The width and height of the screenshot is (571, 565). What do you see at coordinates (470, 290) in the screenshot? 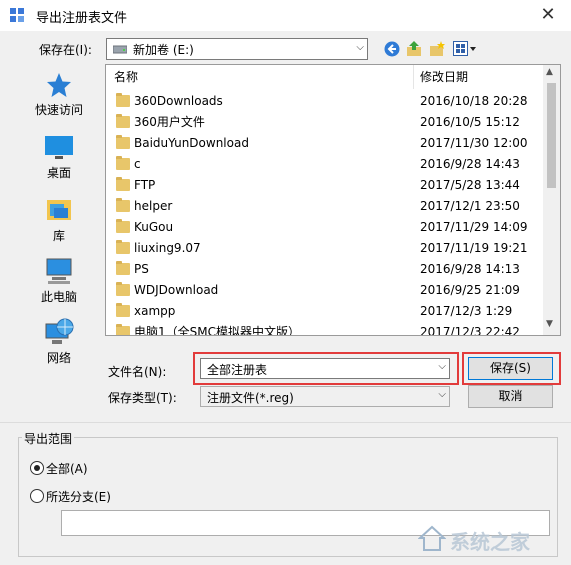
I see `file-date: 2016/9/25 21:09` at bounding box center [470, 290].